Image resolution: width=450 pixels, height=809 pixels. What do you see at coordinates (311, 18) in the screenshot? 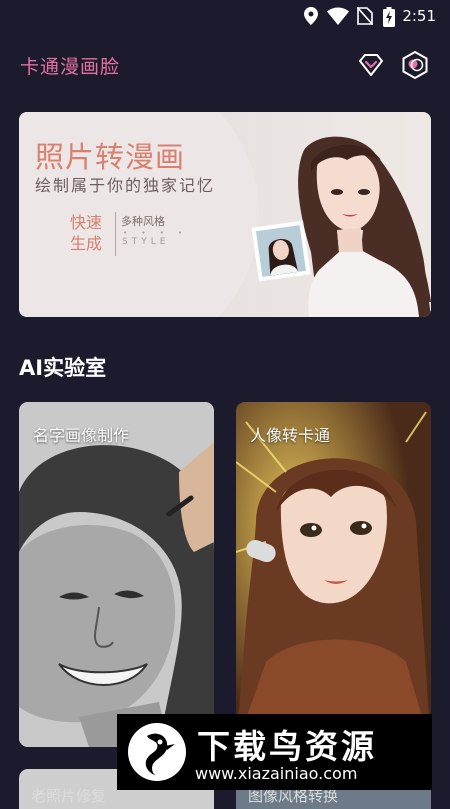
I see `location-icon` at bounding box center [311, 18].